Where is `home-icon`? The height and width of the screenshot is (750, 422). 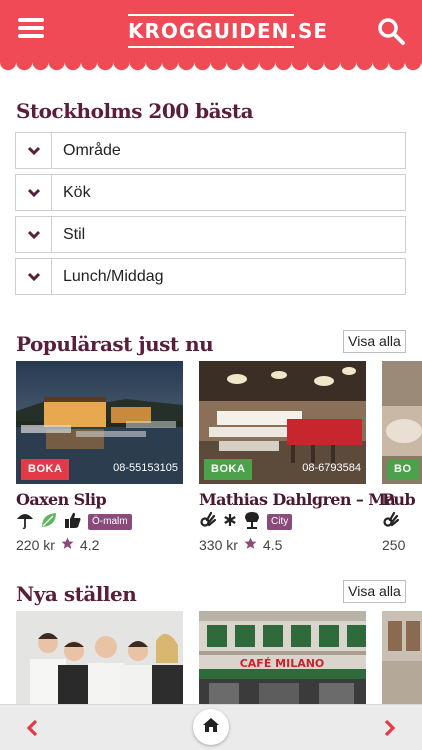
home-icon is located at coordinates (211, 727).